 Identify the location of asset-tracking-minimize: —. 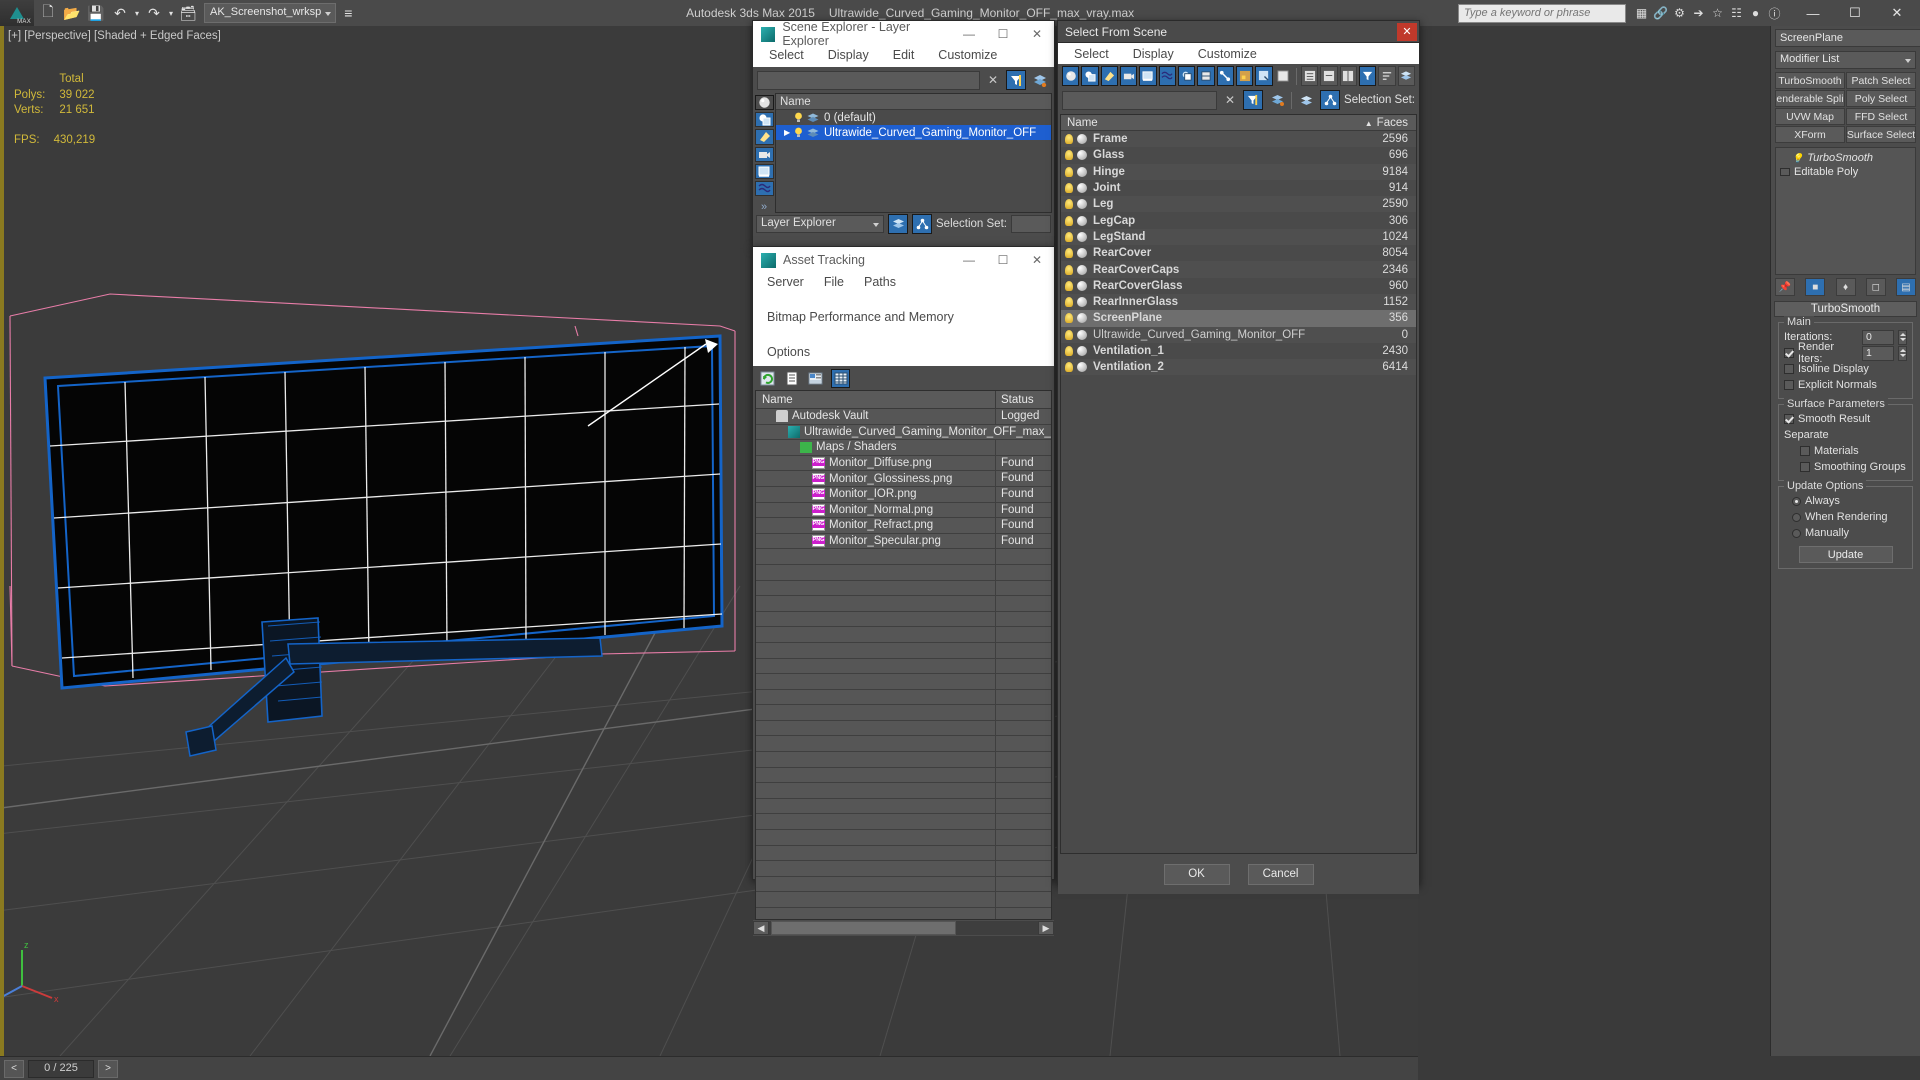
(969, 260).